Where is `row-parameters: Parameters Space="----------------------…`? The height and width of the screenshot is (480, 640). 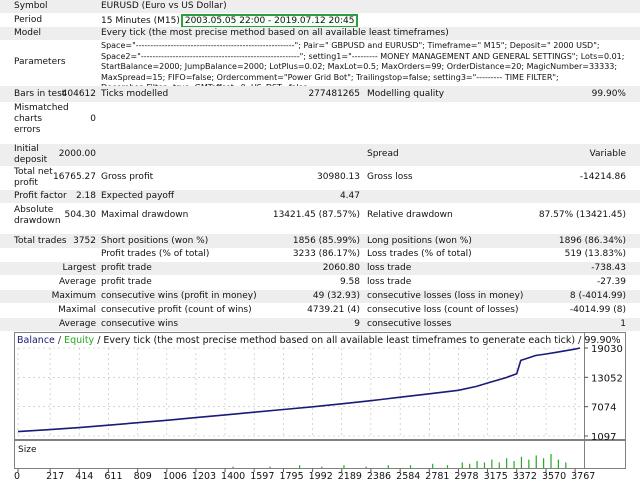 row-parameters: Parameters Space="----------------------… is located at coordinates (320, 66).